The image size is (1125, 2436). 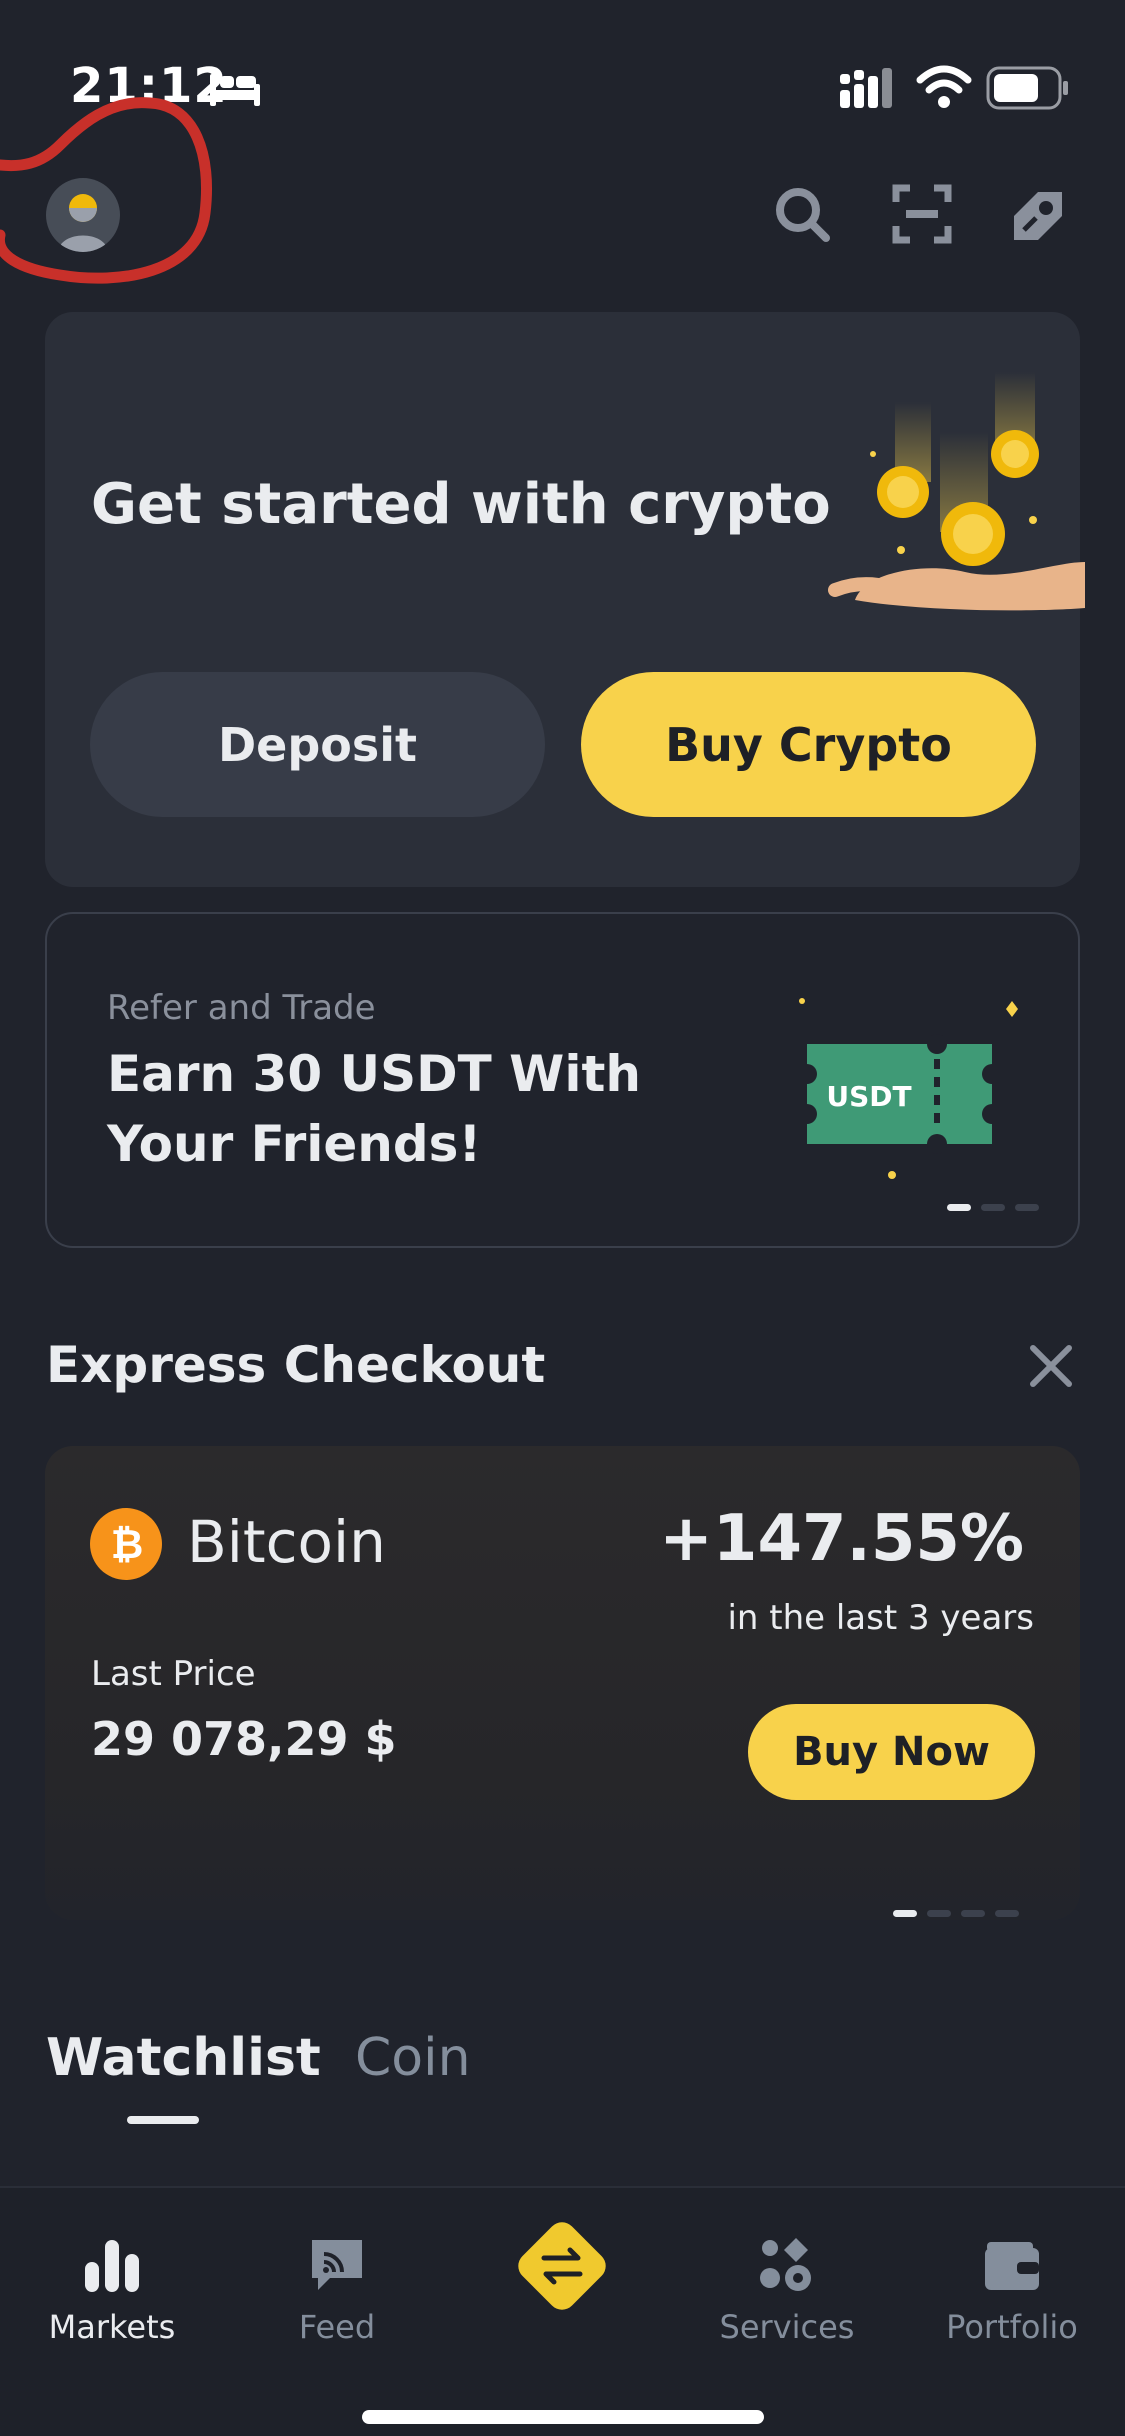 I want to click on buy-now-button: Buy Now, so click(x=891, y=1752).